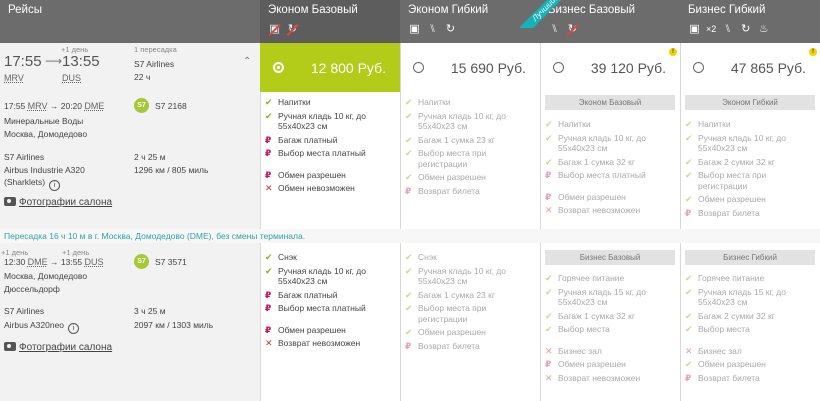 Image resolution: width=820 pixels, height=401 pixels. Describe the element at coordinates (427, 257) in the screenshot. I see `fare-feature-text: Снэк` at that location.